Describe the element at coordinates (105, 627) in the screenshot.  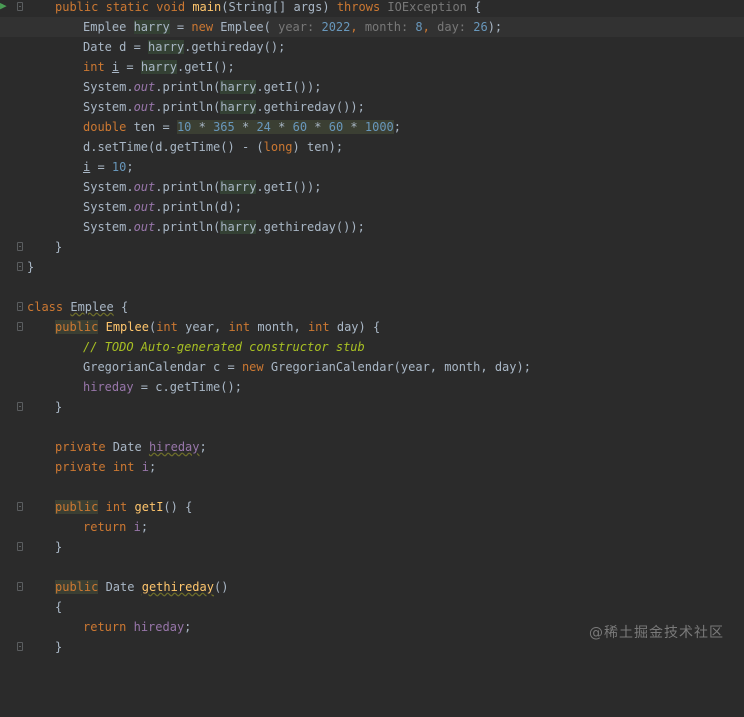
I see `keyword: return` at that location.